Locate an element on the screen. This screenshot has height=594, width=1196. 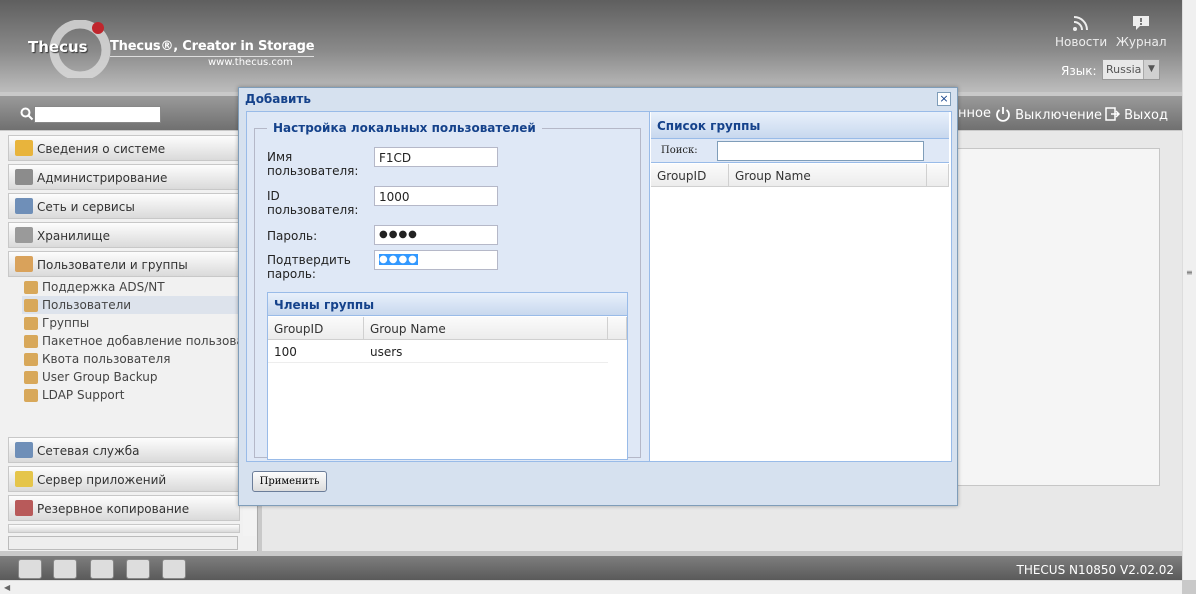
nav-storage: Хранилище is located at coordinates (124, 235).